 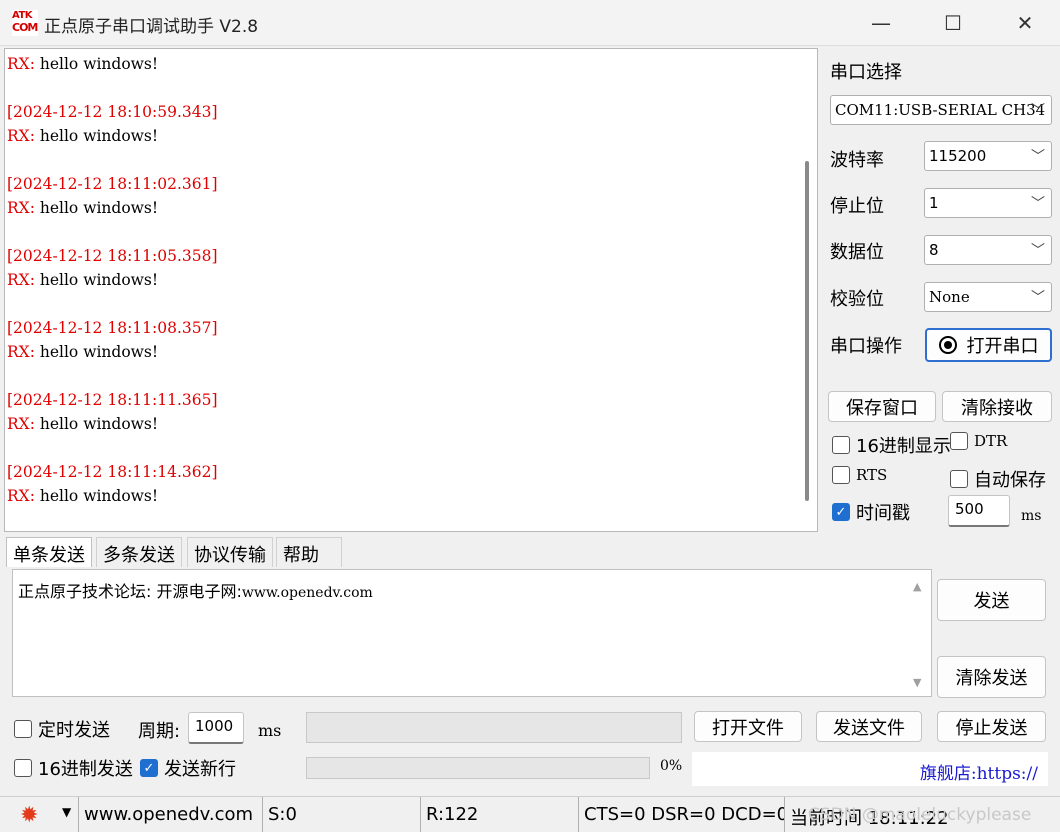 What do you see at coordinates (866, 346) in the screenshot?
I see `port-operation-label: 串口操作` at bounding box center [866, 346].